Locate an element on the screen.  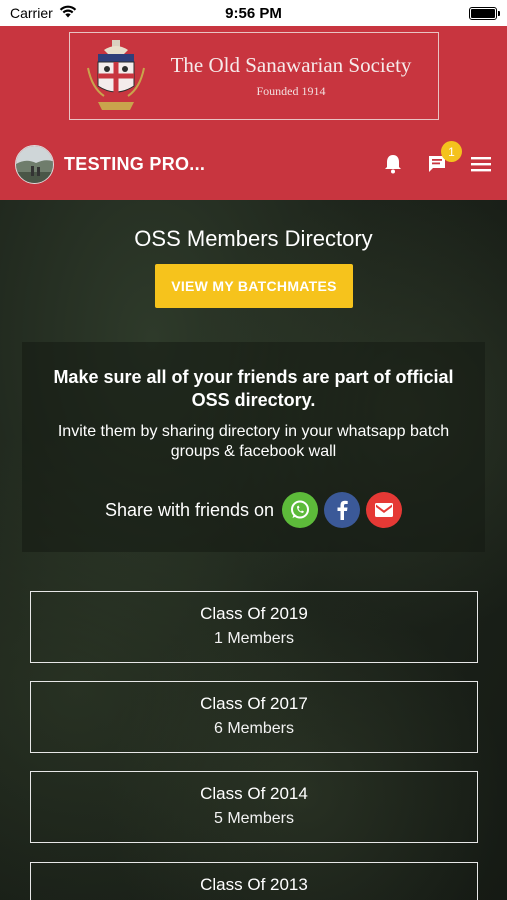
view-batchmates-button: VIEW MY BATCHMATES is located at coordinates (254, 286).